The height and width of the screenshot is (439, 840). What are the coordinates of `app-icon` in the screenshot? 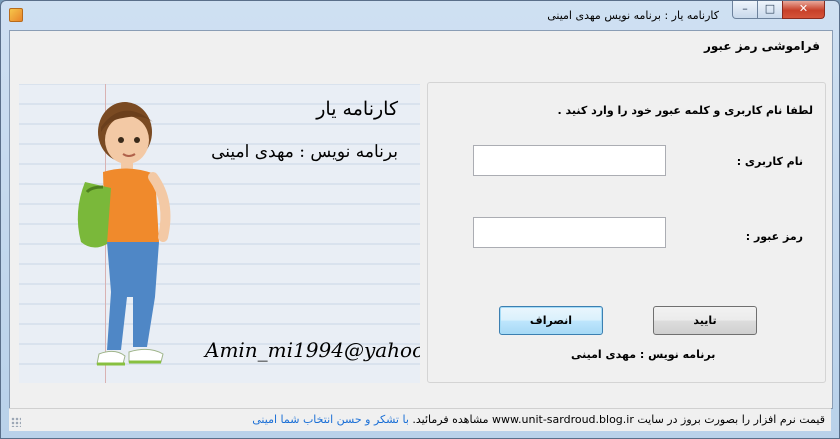 It's located at (16, 15).